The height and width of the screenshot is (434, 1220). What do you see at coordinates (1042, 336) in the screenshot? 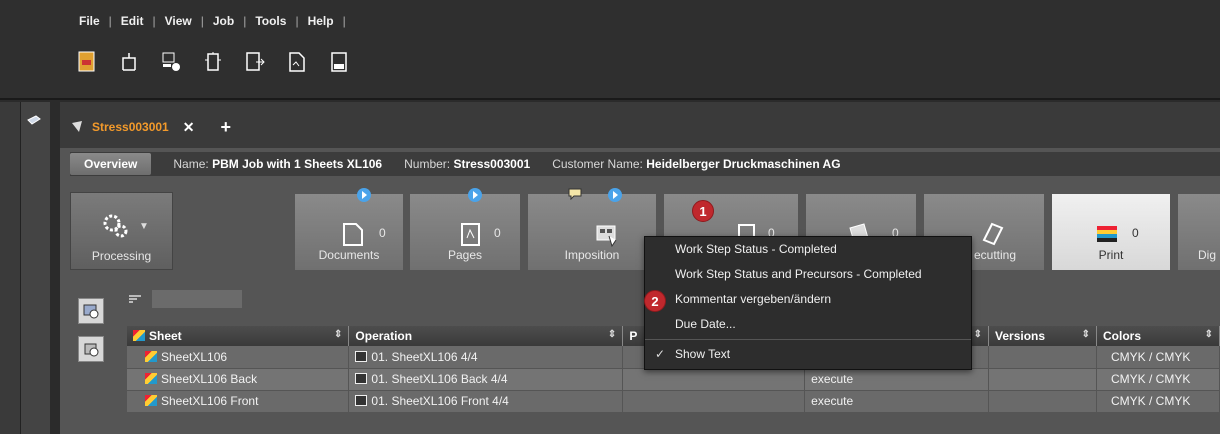
I see `column-header-versions: Versions ⇕` at bounding box center [1042, 336].